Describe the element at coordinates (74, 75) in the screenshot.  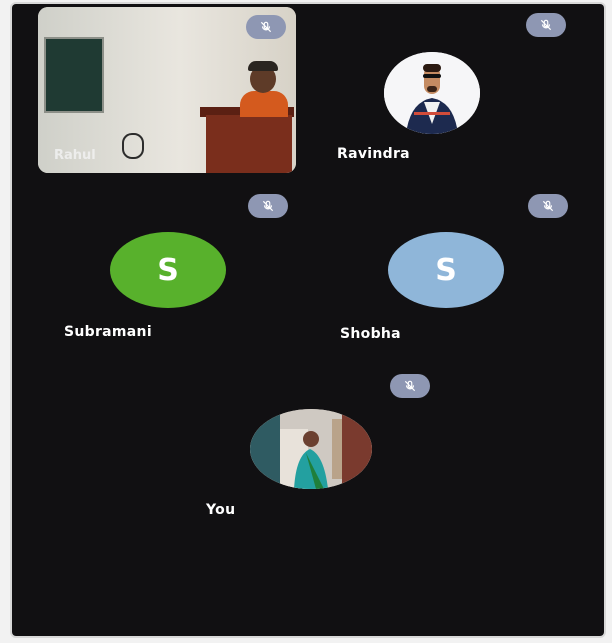
I see `video-blackboard` at that location.